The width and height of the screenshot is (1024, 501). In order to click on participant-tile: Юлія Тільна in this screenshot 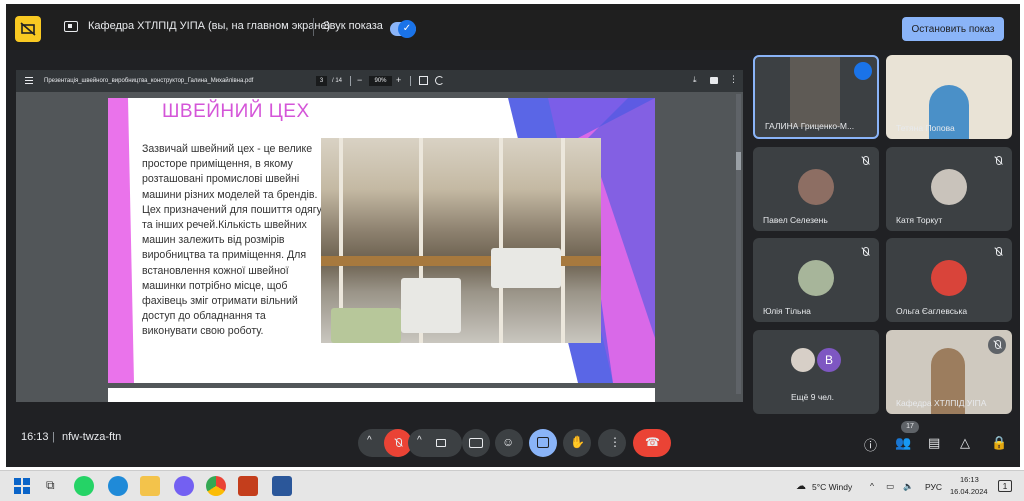, I will do `click(816, 280)`.